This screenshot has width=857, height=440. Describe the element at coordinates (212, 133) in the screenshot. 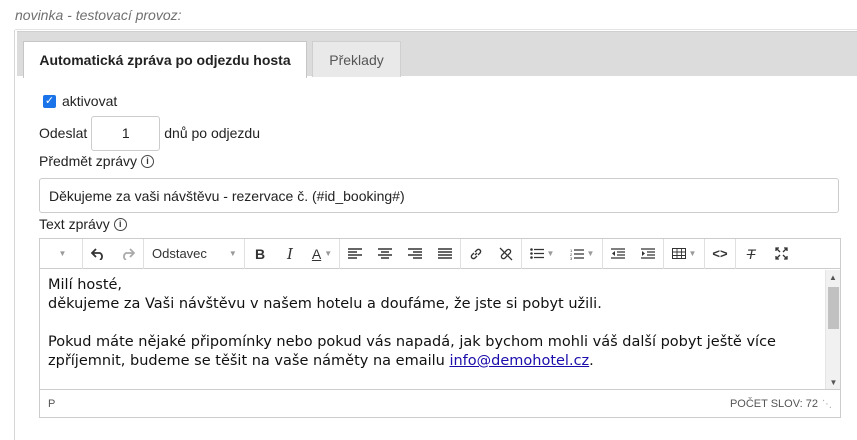

I see `days-suffix: dnů po odjezdu` at that location.